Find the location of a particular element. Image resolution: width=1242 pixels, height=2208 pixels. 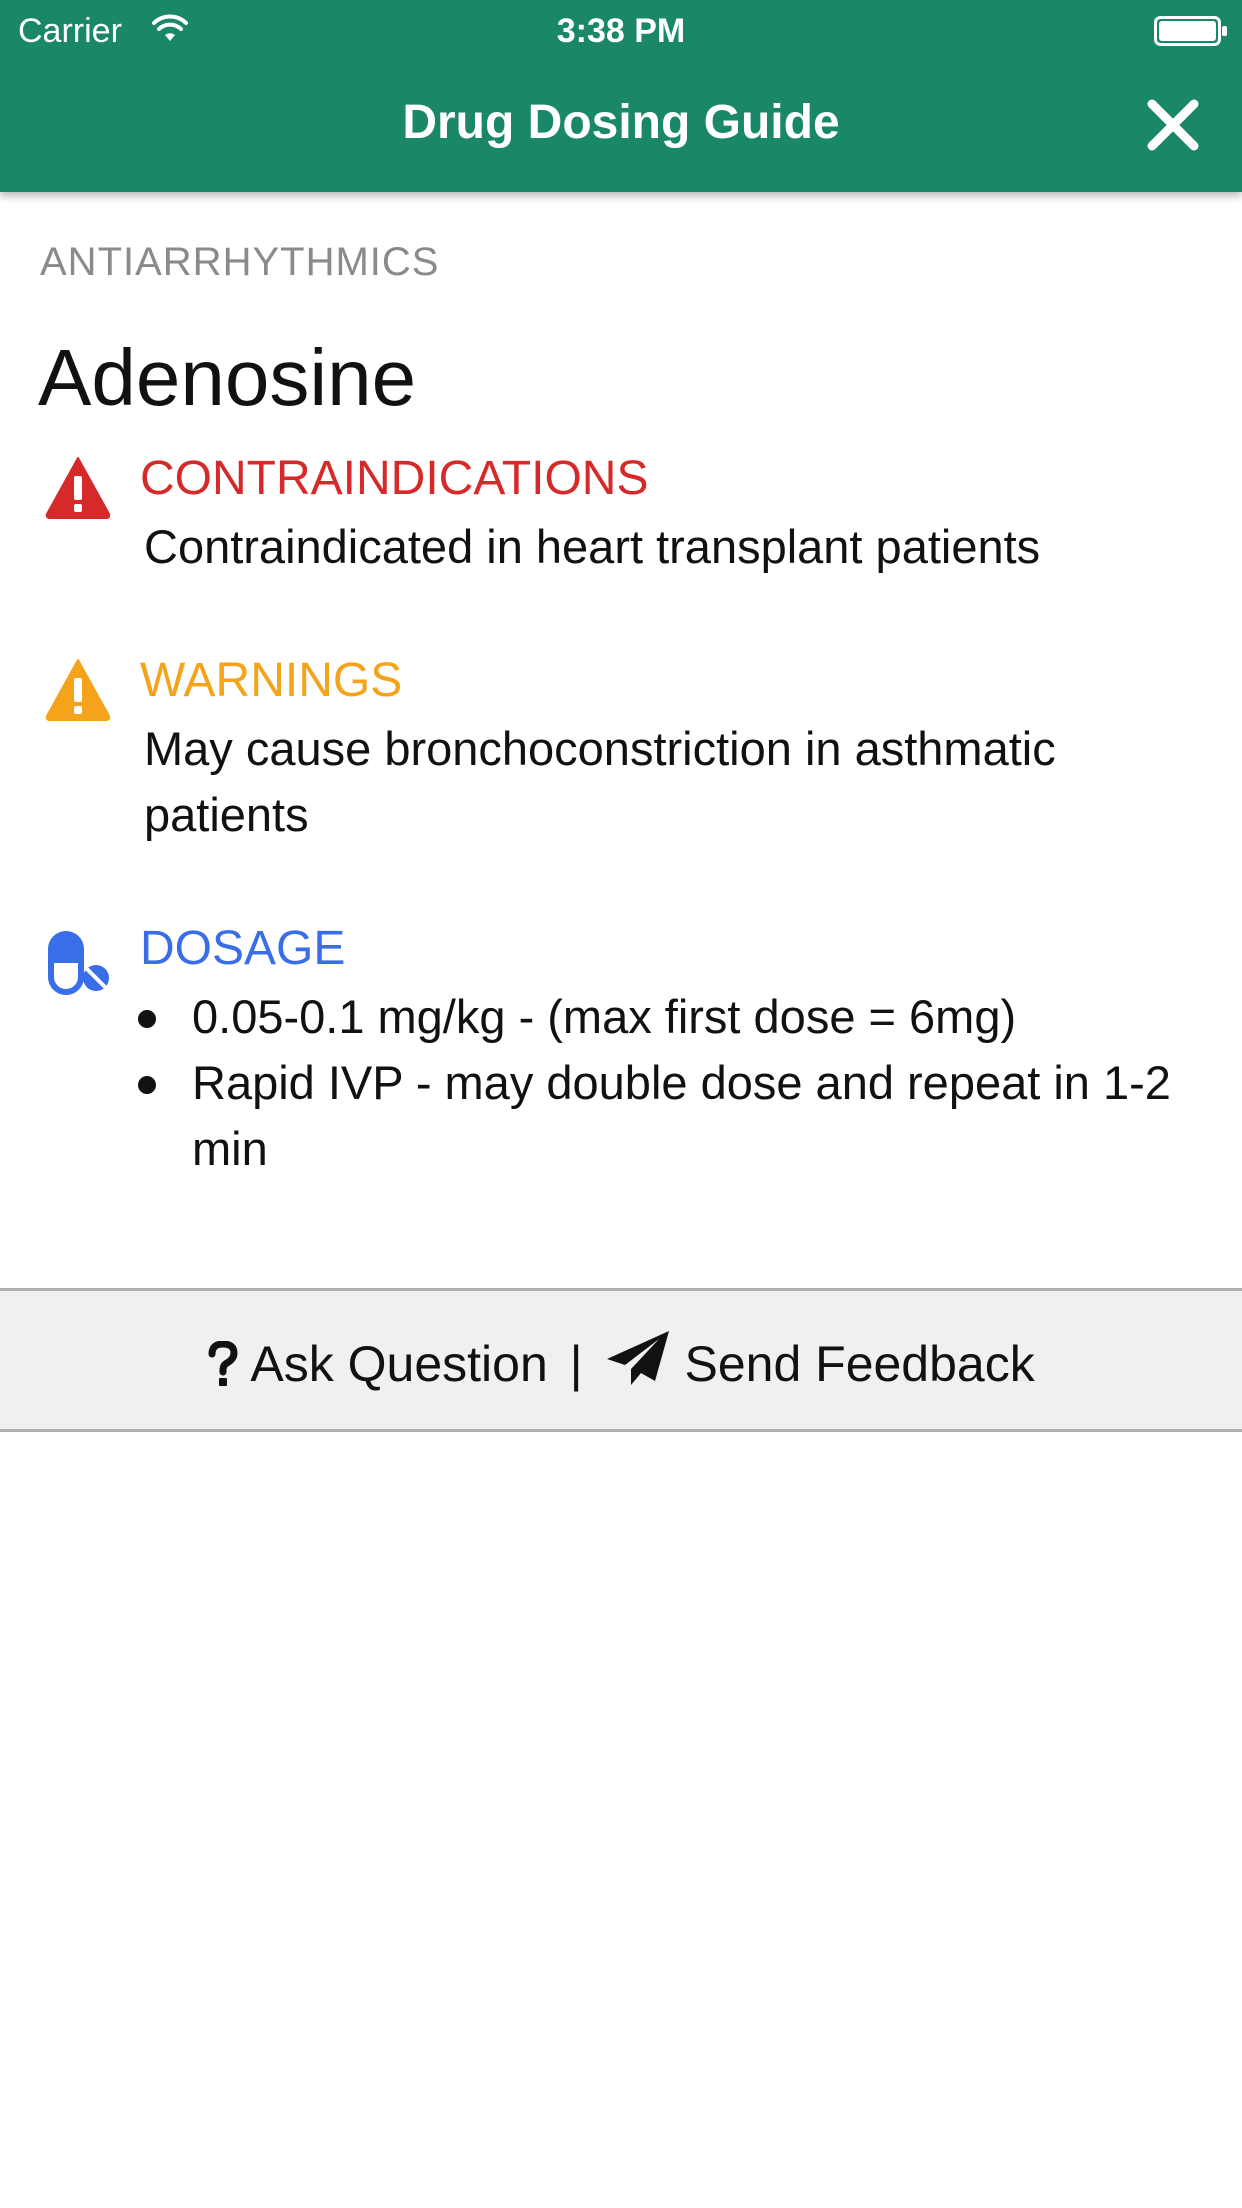

question-mark-icon is located at coordinates (223, 1363).